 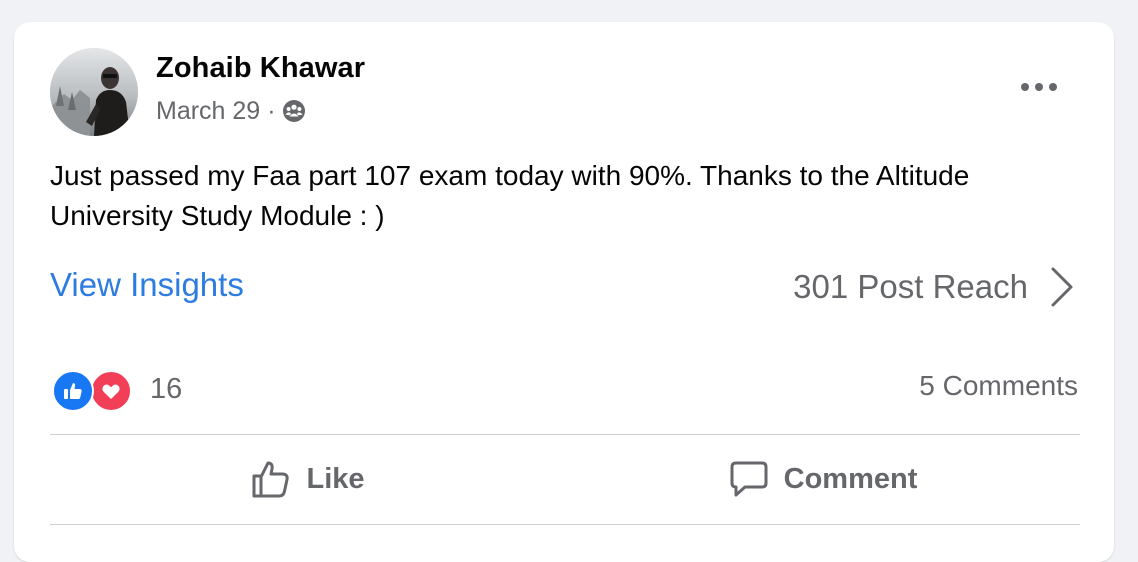 I want to click on thumbs-up-icon, so click(x=271, y=479).